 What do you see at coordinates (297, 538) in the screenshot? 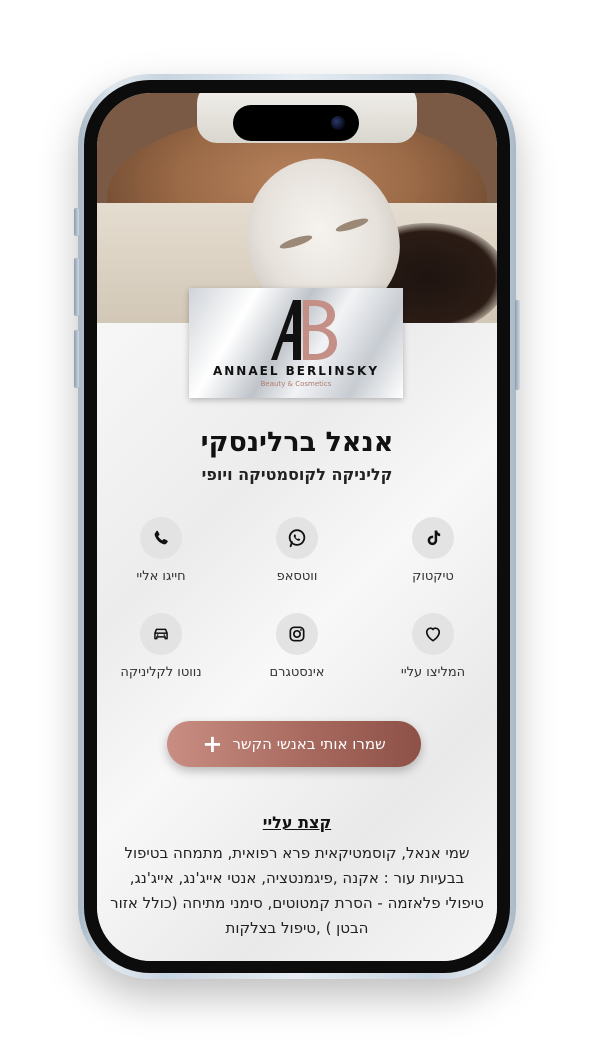
I see `whatsapp-icon` at bounding box center [297, 538].